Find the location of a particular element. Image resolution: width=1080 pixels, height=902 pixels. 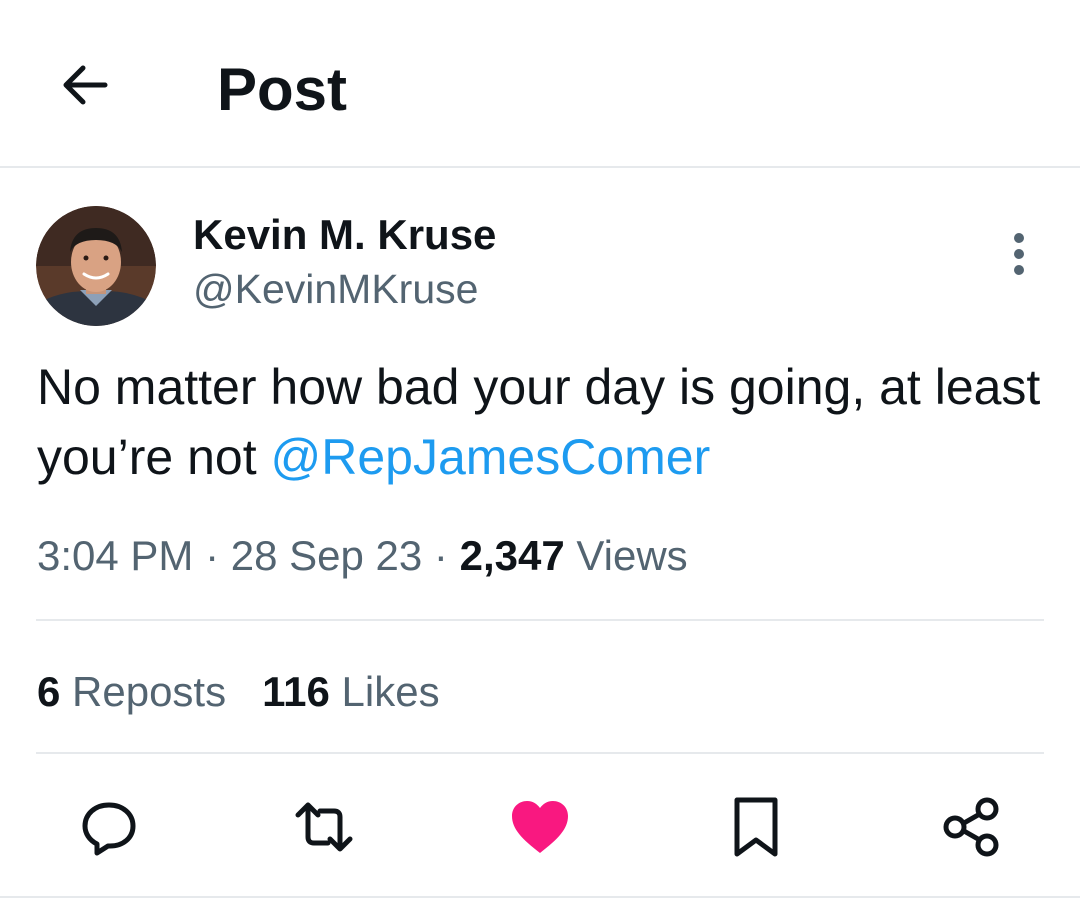

page-title: Post is located at coordinates (282, 89).